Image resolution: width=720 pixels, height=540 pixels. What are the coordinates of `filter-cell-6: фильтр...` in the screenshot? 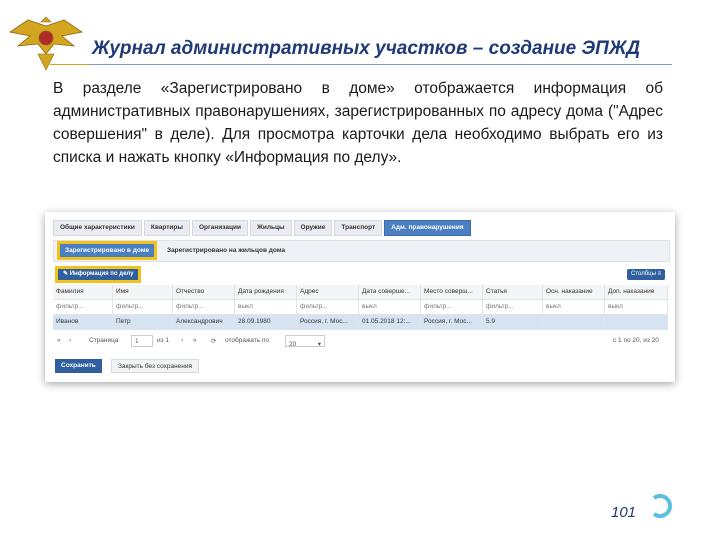 It's located at (452, 307).